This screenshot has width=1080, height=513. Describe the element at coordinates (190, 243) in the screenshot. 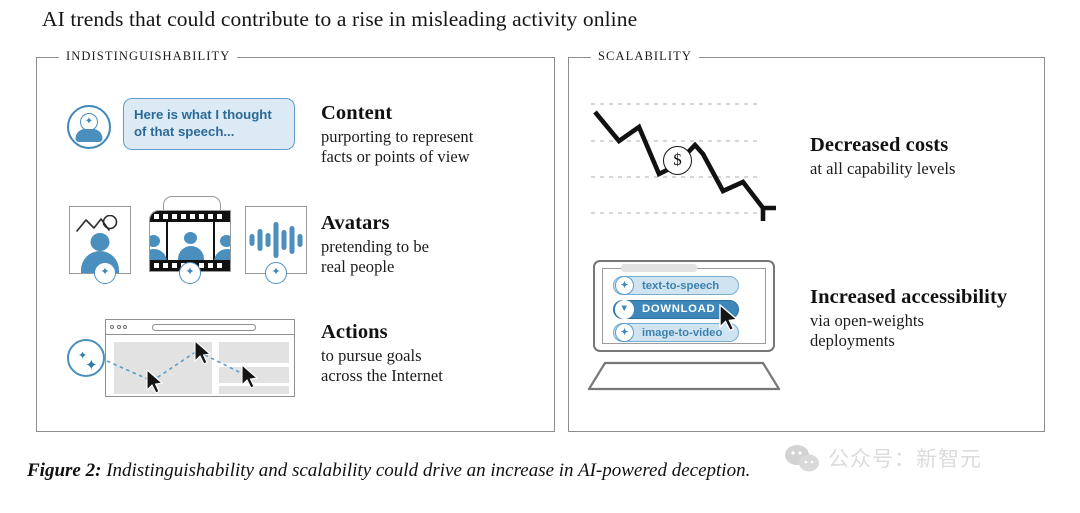

I see `film-frames` at that location.